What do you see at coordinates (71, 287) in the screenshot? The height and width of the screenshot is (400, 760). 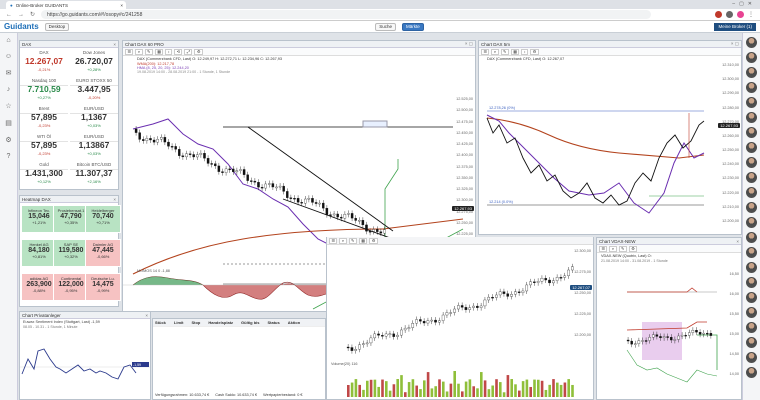 I see `heatmap-cell: Continental 122,000 -0,95%` at bounding box center [71, 287].